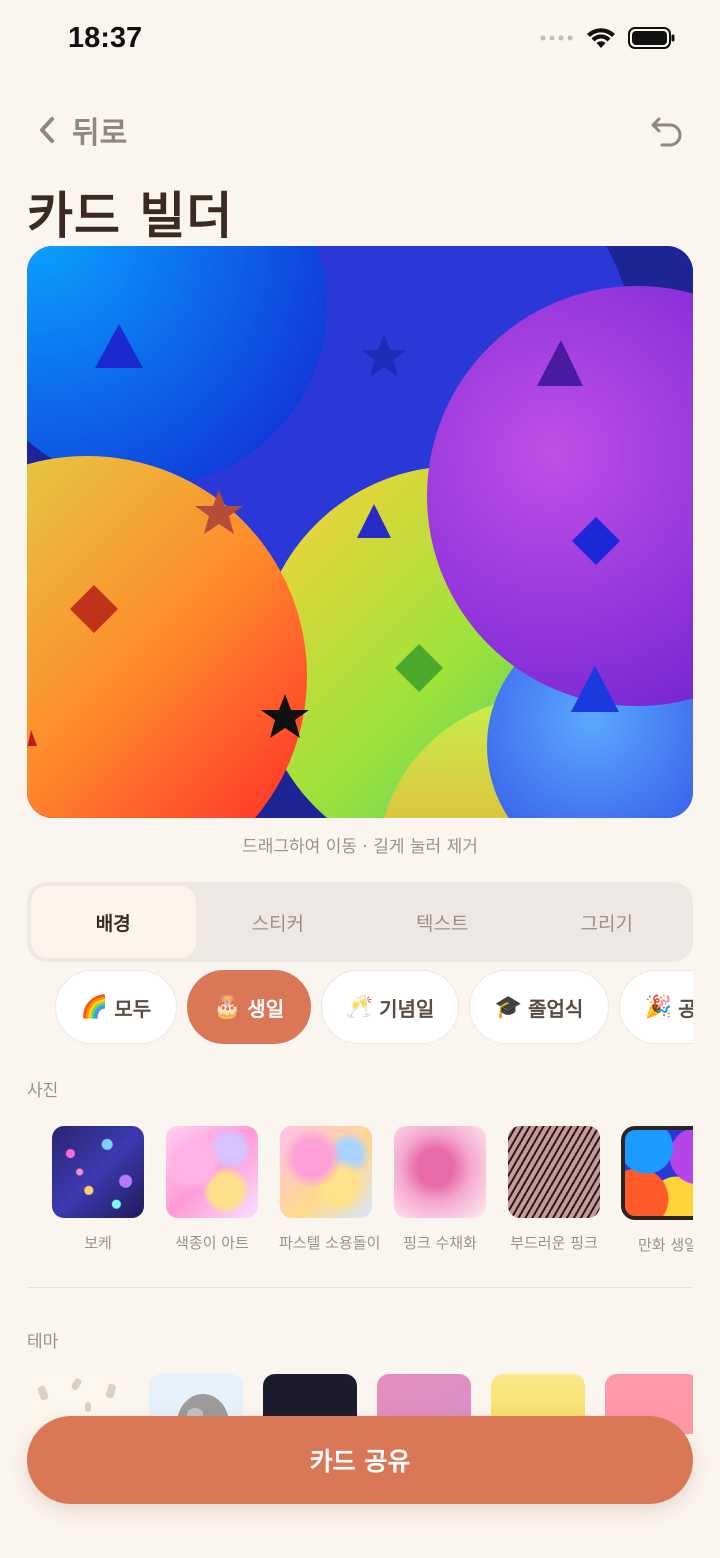 The height and width of the screenshot is (1558, 720). What do you see at coordinates (43, 1091) in the screenshot?
I see `photos-section-label: 사진` at bounding box center [43, 1091].